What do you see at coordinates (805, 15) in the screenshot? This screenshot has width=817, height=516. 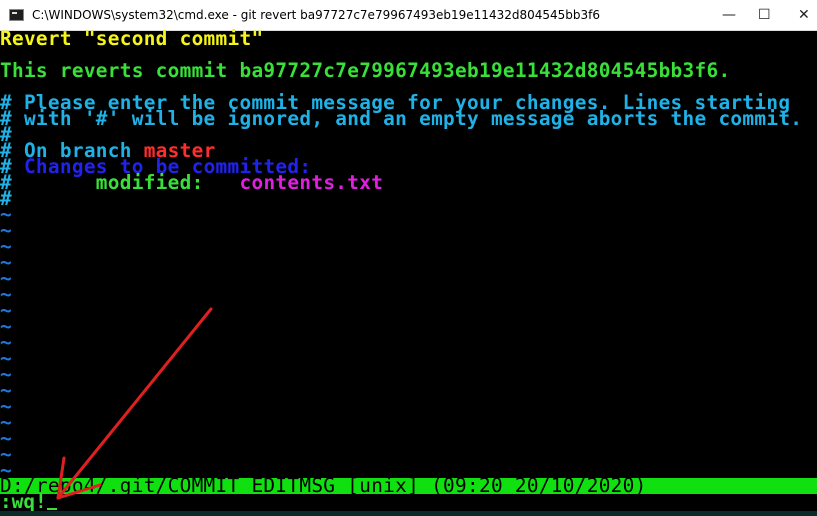 I see `close-button: ✕` at bounding box center [805, 15].